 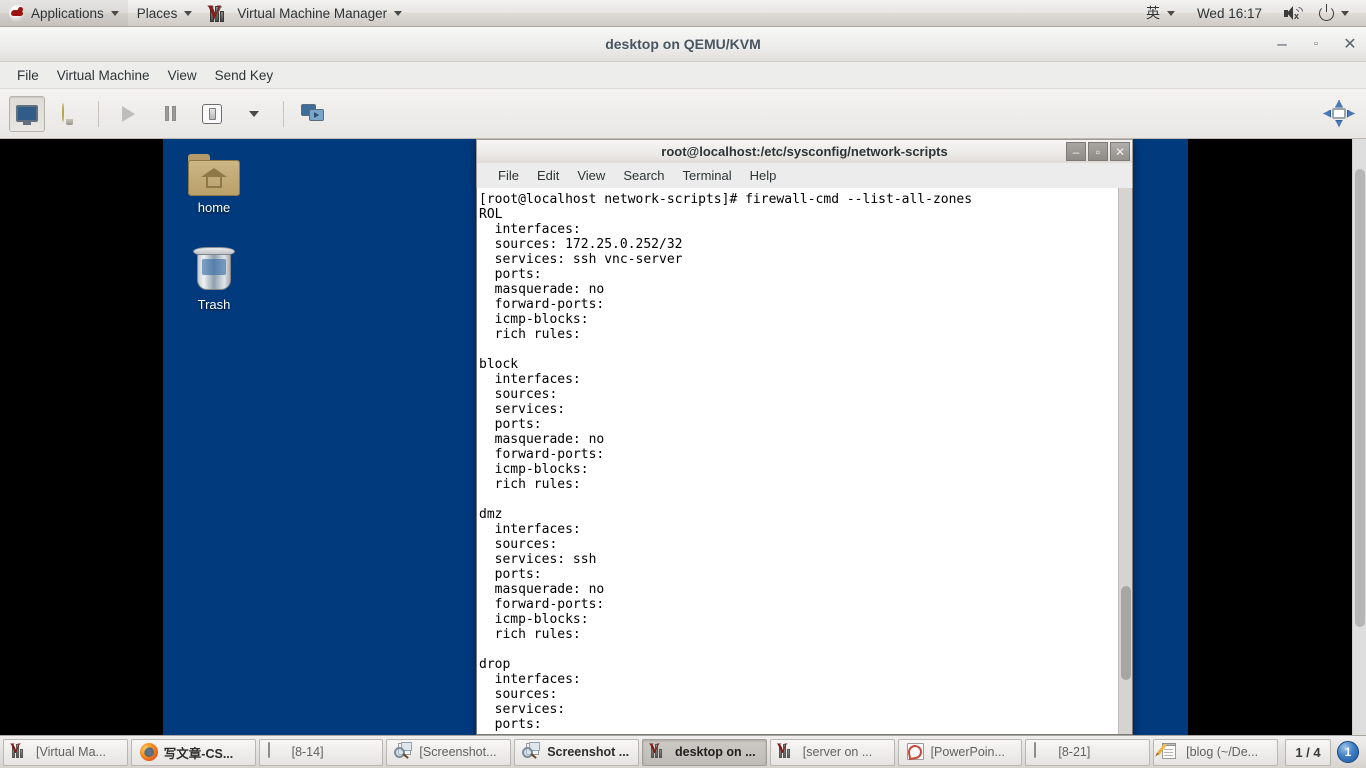 What do you see at coordinates (1282, 44) in the screenshot?
I see `minimize-button: –` at bounding box center [1282, 44].